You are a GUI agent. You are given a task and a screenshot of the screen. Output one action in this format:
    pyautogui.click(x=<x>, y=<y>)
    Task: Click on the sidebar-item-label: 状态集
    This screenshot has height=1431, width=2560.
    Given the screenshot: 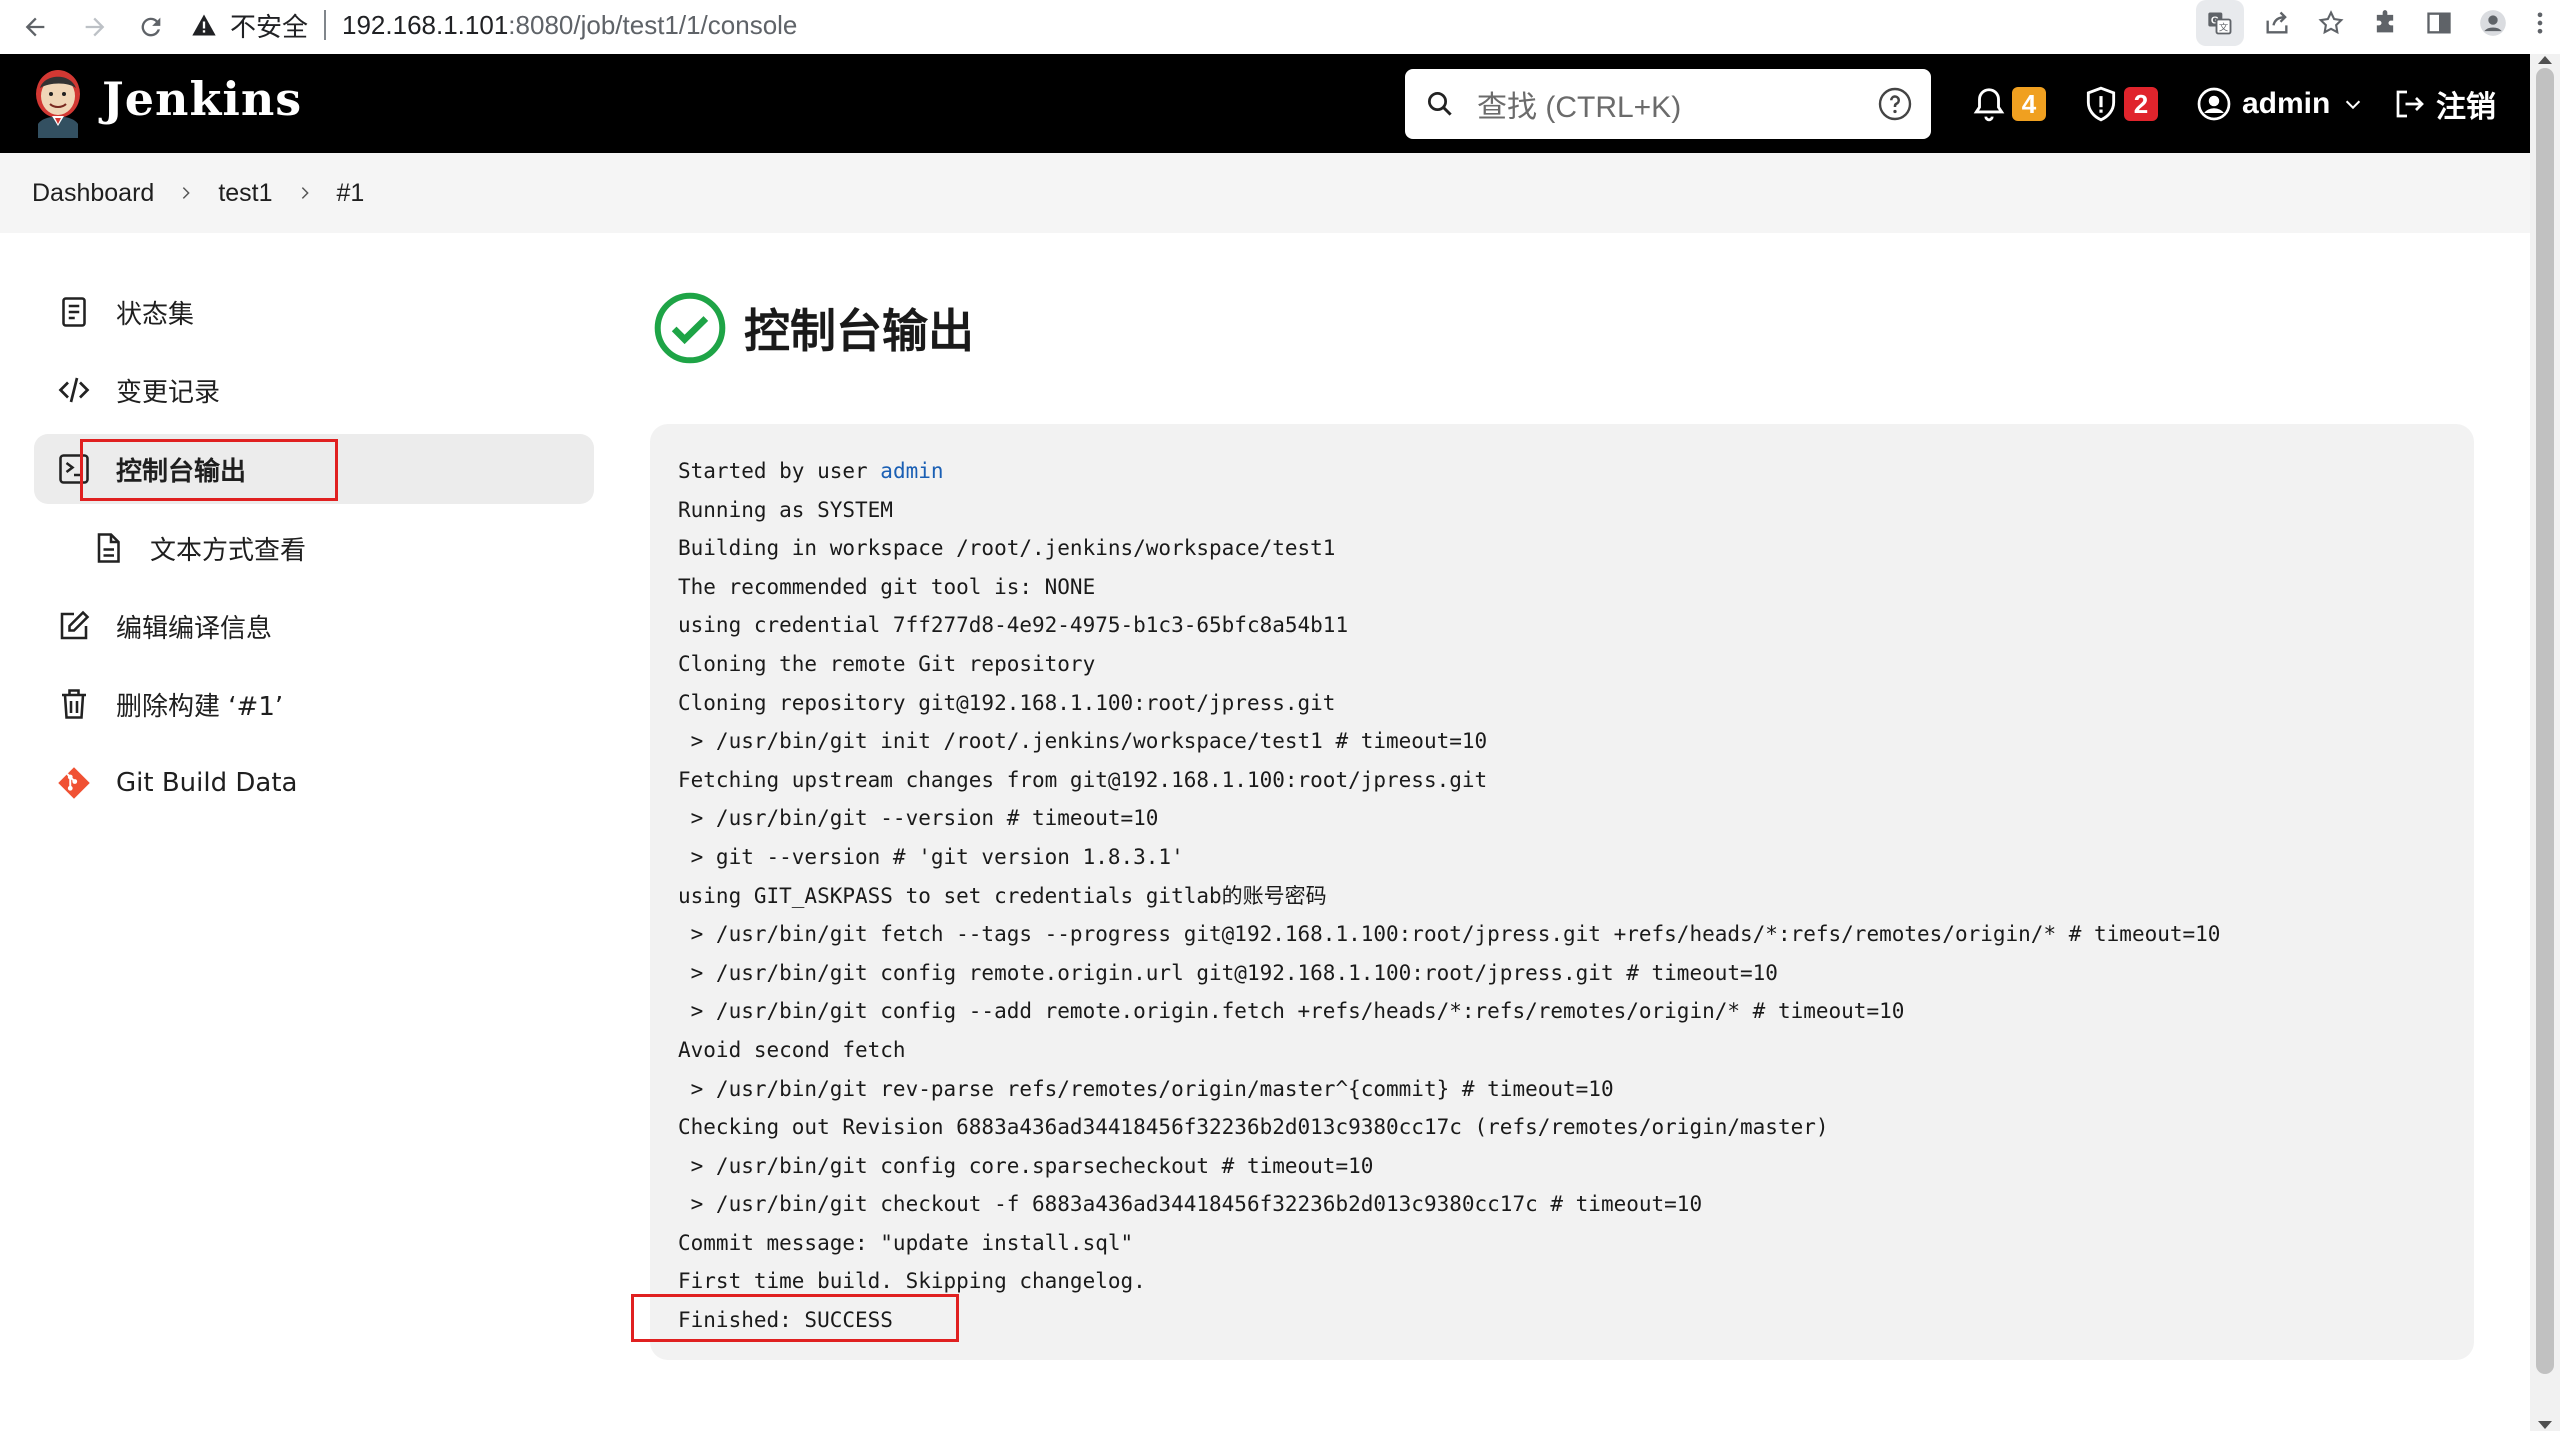 What is the action you would take?
    pyautogui.click(x=155, y=314)
    